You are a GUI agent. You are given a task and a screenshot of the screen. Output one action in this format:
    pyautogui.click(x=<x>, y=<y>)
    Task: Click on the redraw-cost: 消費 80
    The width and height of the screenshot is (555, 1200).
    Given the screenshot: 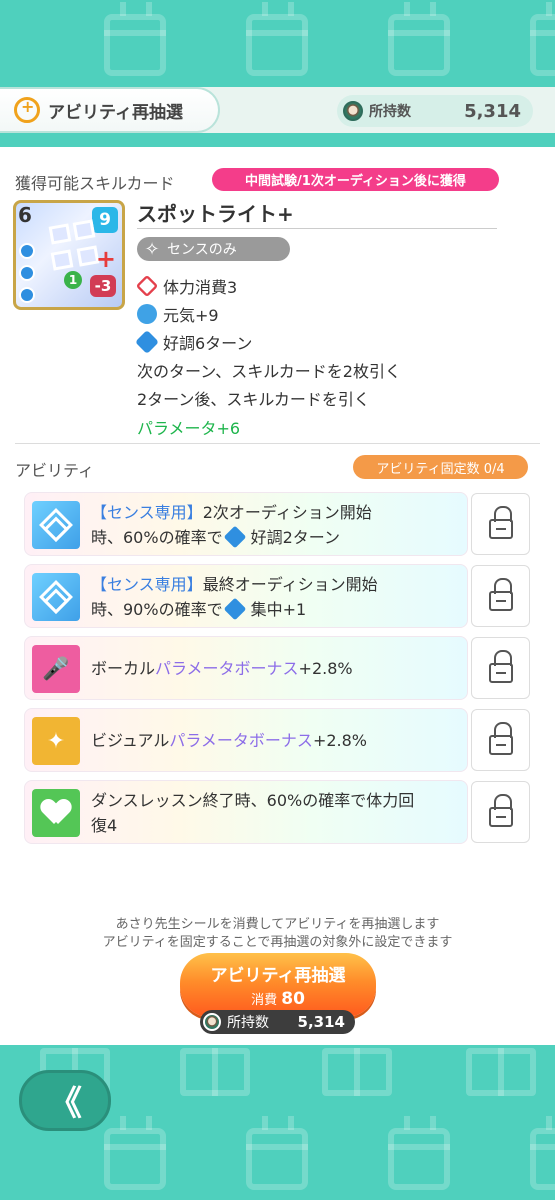 What is the action you would take?
    pyautogui.click(x=278, y=999)
    